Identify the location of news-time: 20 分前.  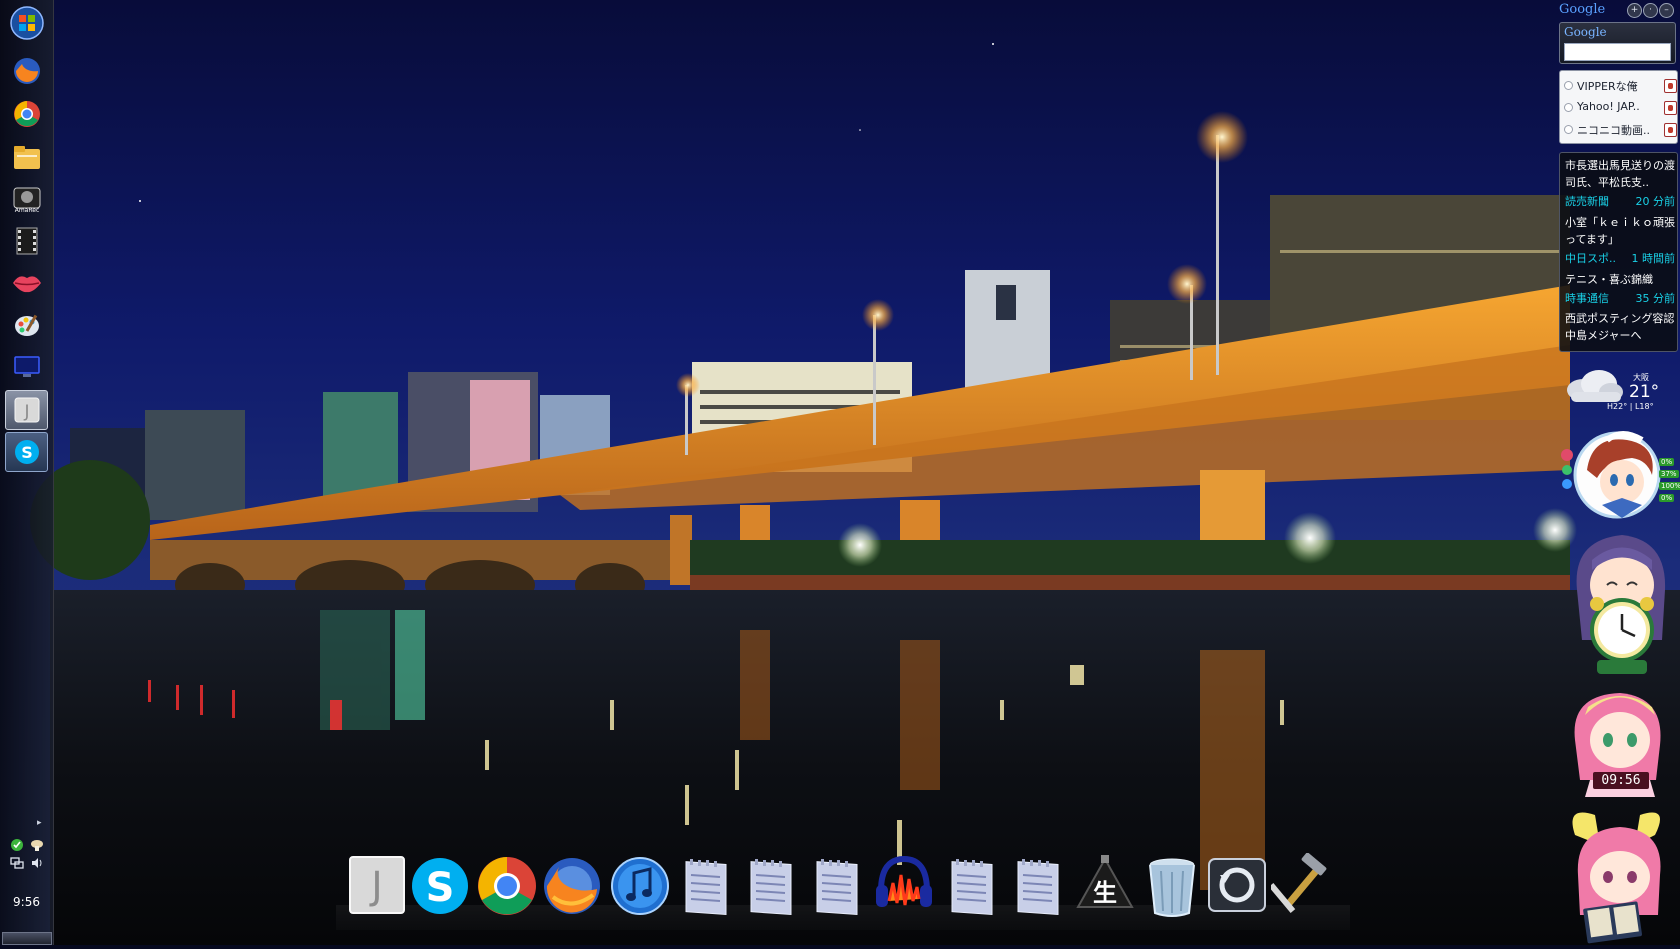
(1655, 201).